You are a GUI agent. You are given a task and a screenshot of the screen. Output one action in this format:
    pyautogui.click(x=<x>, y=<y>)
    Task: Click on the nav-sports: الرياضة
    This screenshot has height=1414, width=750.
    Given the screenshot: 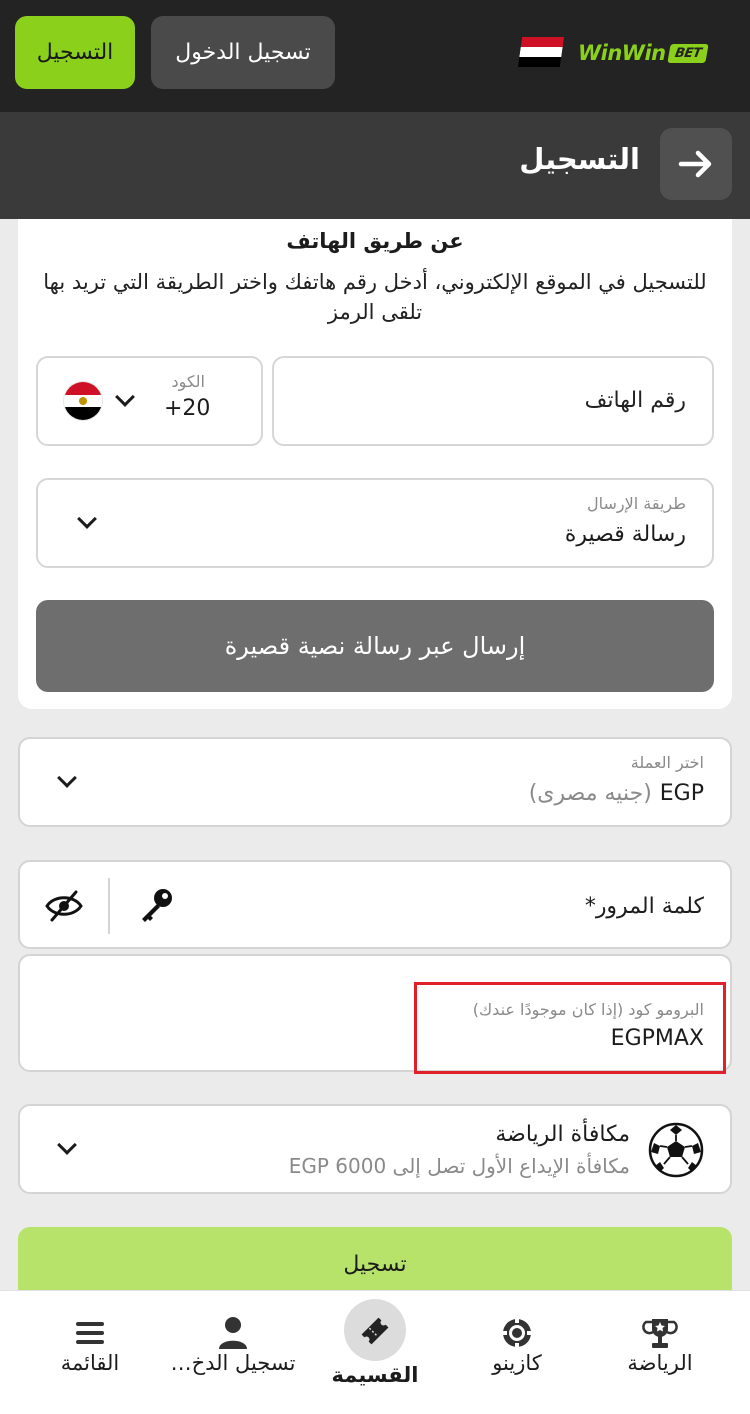 What is the action you would take?
    pyautogui.click(x=660, y=1352)
    